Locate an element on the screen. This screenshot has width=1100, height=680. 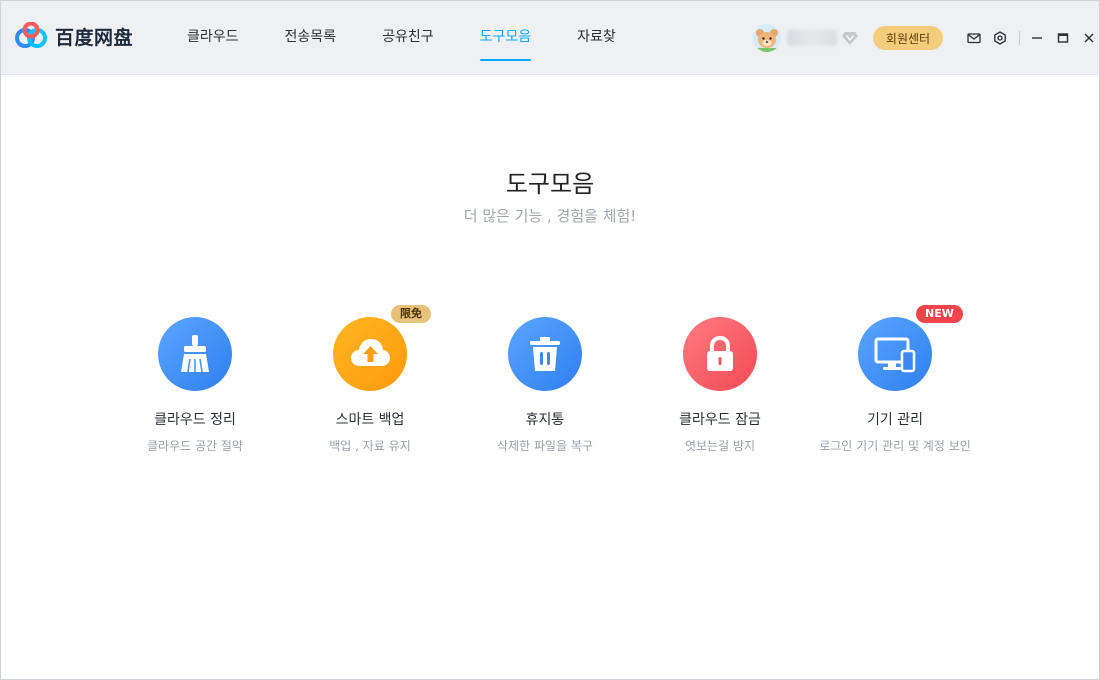
window-controls is located at coordinates (1031, 38).